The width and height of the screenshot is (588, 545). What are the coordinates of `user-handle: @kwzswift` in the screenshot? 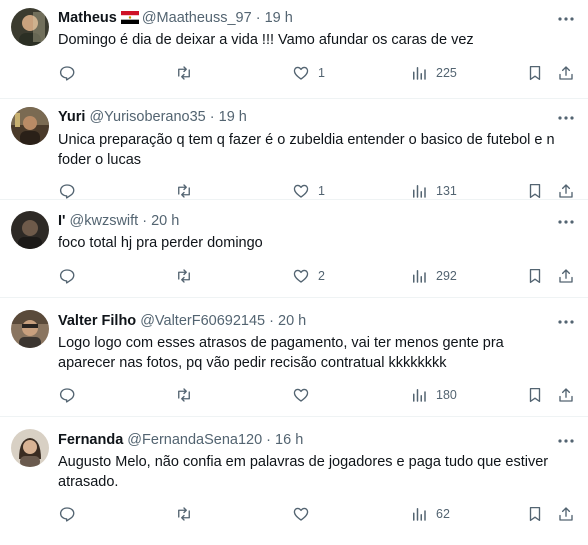 It's located at (104, 221).